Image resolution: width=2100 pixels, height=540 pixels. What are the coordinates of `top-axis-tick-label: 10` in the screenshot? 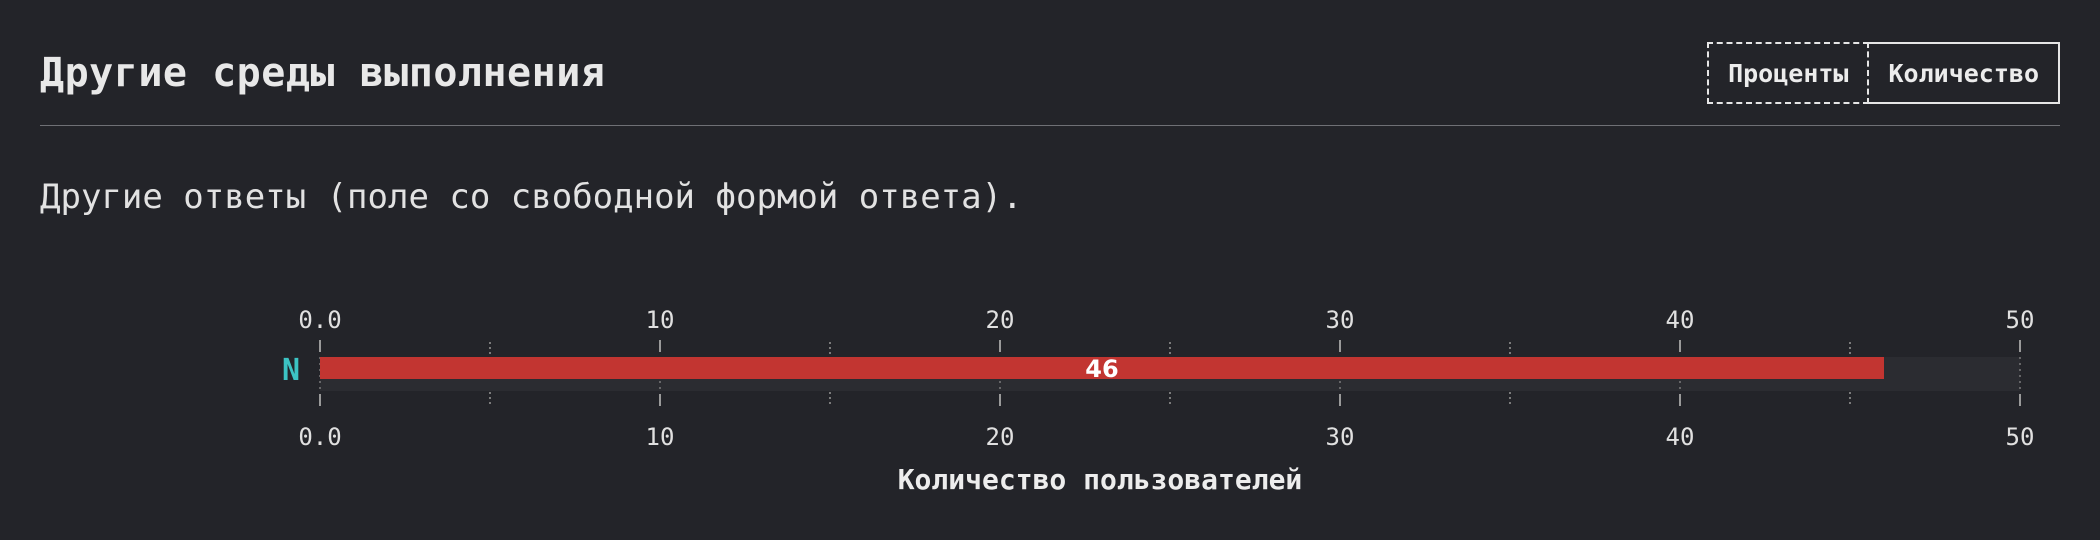 It's located at (660, 320).